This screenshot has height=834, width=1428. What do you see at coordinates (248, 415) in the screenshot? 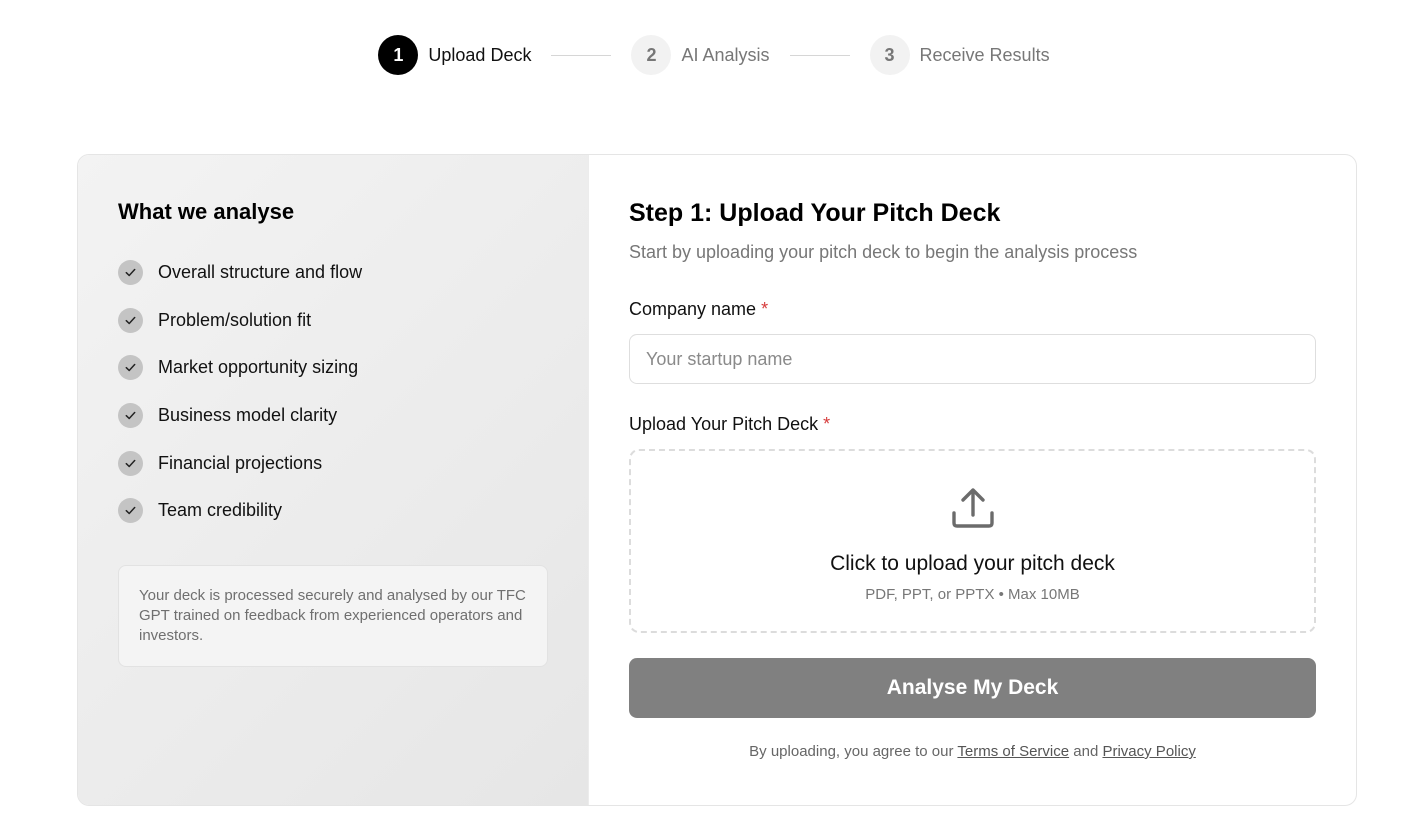
I see `feature-text: Business model clarity` at bounding box center [248, 415].